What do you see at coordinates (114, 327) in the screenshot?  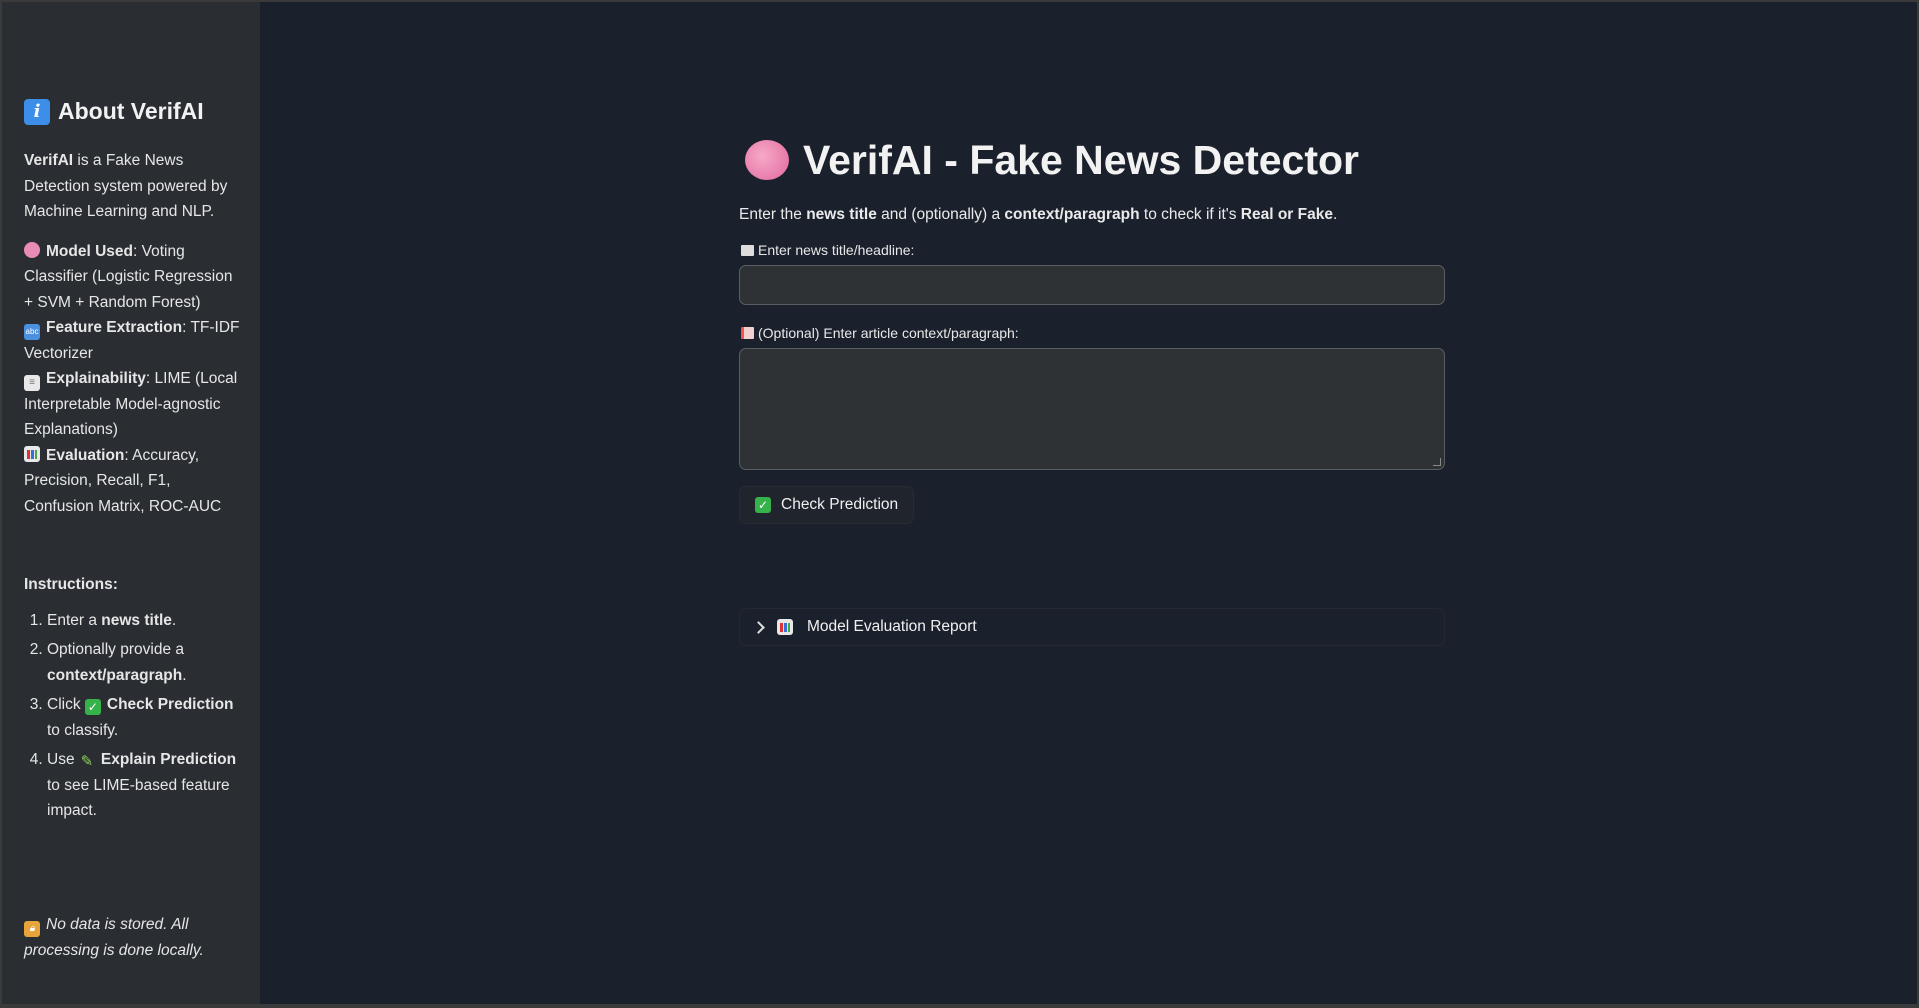 I see `feature-label: Feature Extraction` at bounding box center [114, 327].